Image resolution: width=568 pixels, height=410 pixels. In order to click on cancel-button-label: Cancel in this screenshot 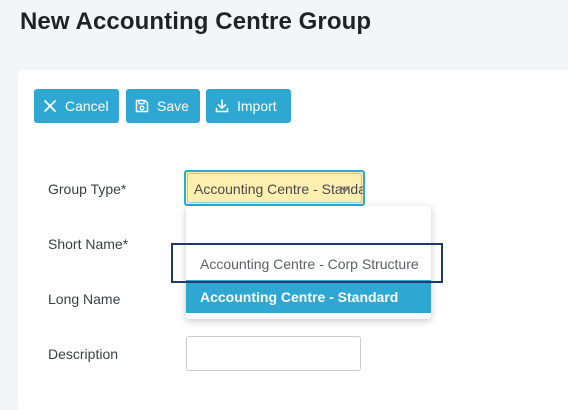, I will do `click(87, 106)`.